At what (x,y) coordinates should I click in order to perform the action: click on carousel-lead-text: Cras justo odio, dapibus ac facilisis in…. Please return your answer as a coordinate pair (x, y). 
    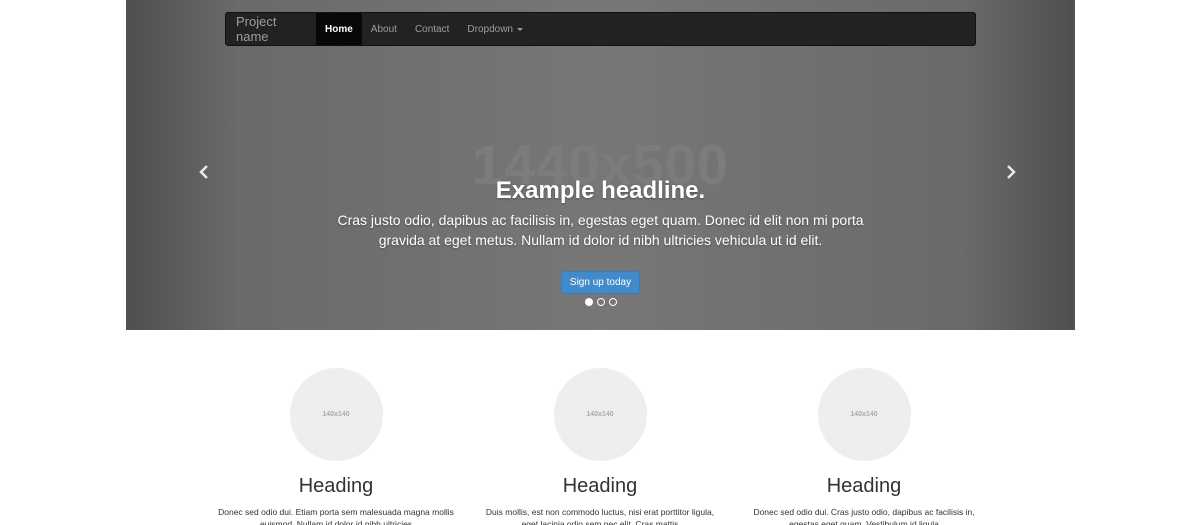
    Looking at the image, I should click on (600, 230).